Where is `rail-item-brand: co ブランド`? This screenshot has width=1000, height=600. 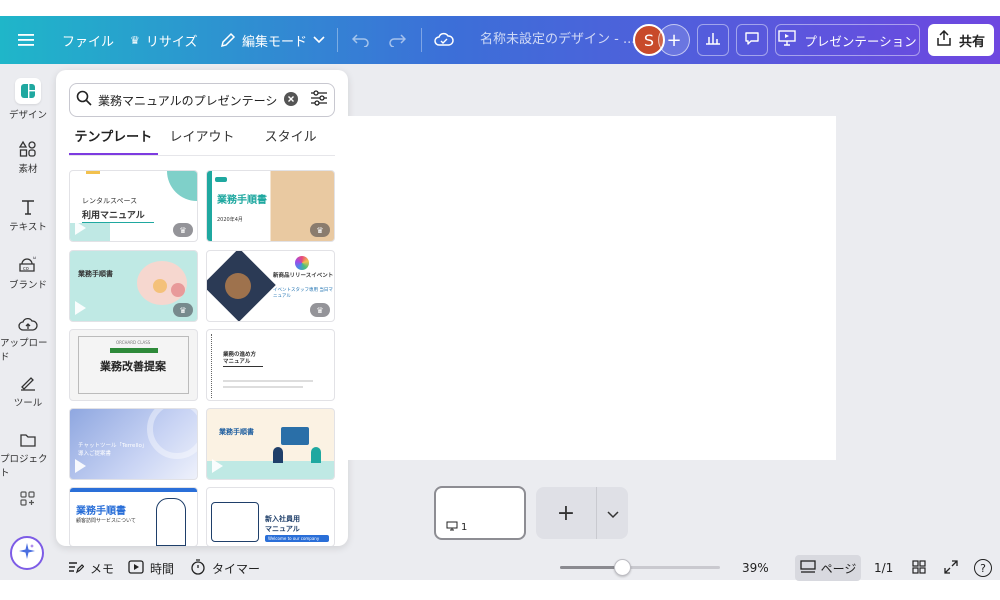 rail-item-brand: co ブランド is located at coordinates (28, 272).